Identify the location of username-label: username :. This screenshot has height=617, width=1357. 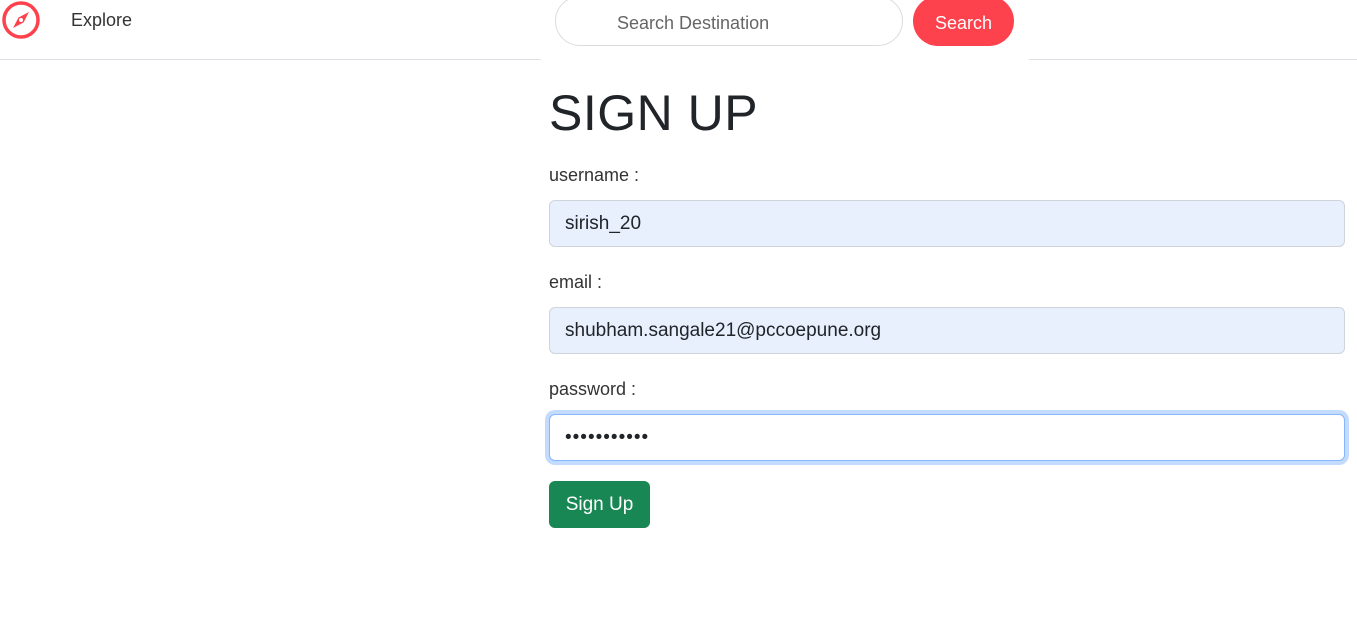
(594, 175).